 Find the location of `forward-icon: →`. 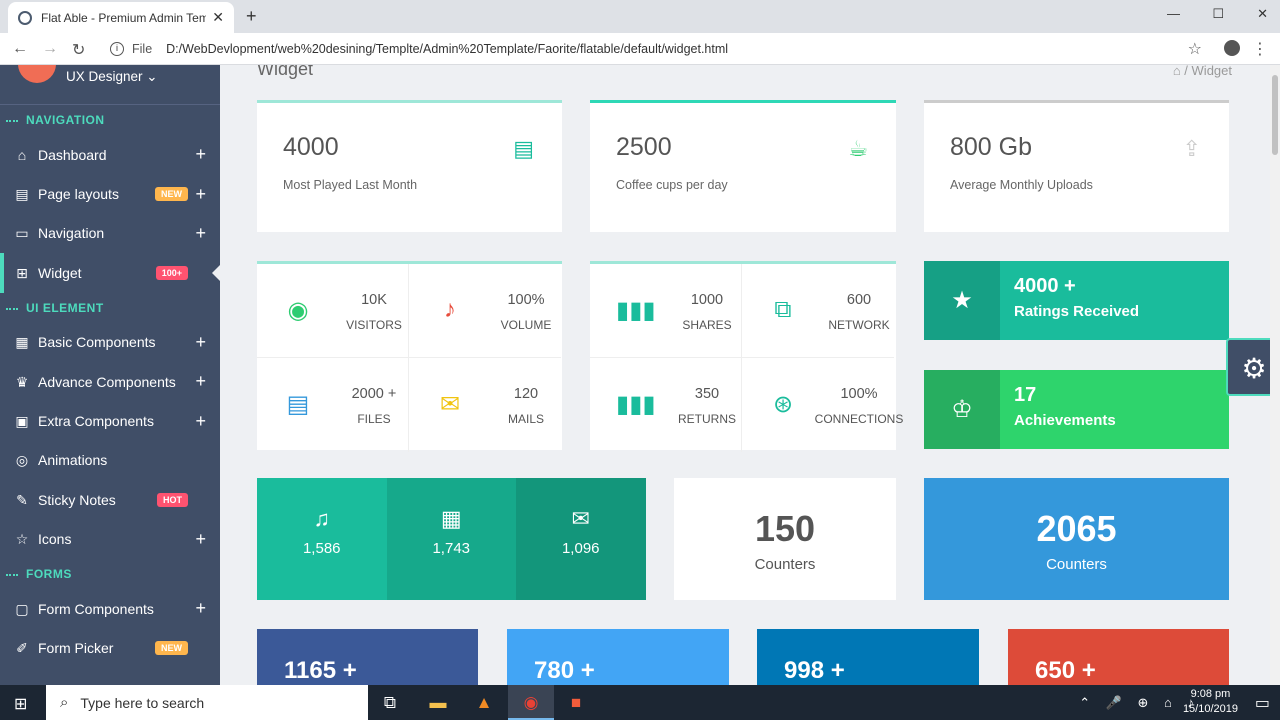

forward-icon: → is located at coordinates (50, 49).